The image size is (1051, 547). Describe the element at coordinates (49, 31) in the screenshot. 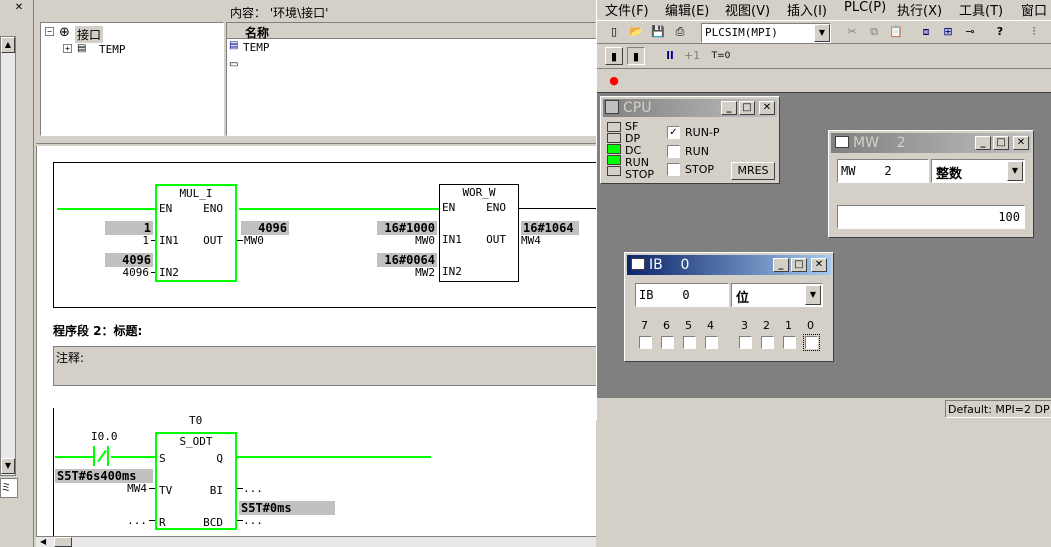

I see `tree-collapse-icon: −` at that location.